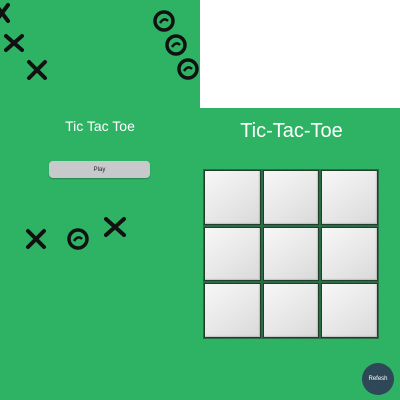 This screenshot has width=400, height=400. I want to click on play-button: Play, so click(99, 169).